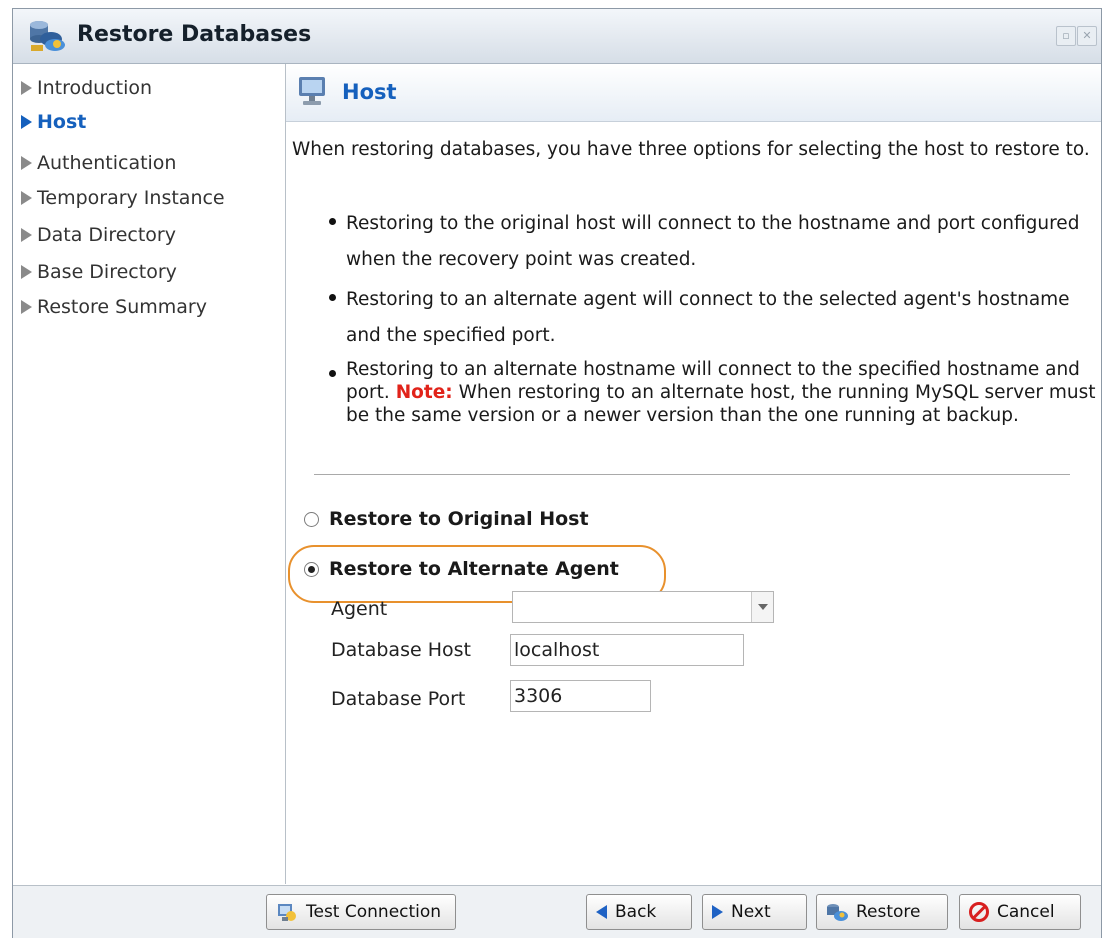 Image resolution: width=1102 pixels, height=939 pixels. I want to click on nav-item-restore-summary: Restore Summary, so click(114, 307).